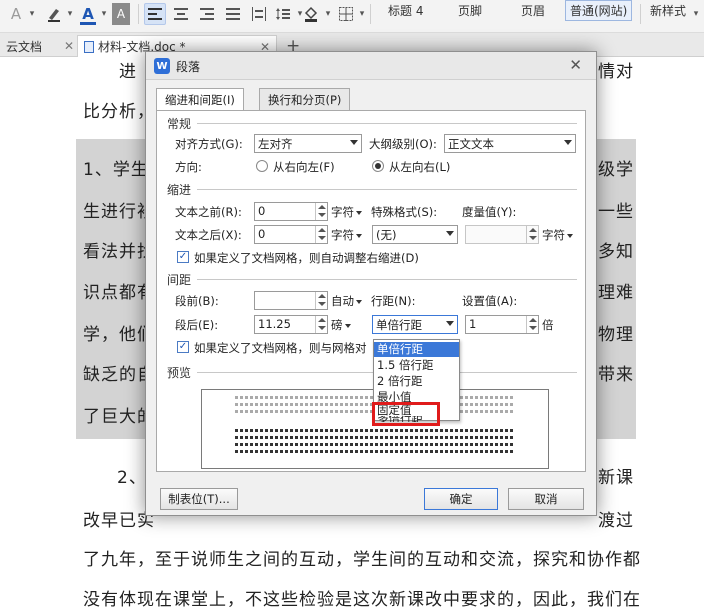  Describe the element at coordinates (342, 301) in the screenshot. I see `unit-text: 自动` at that location.